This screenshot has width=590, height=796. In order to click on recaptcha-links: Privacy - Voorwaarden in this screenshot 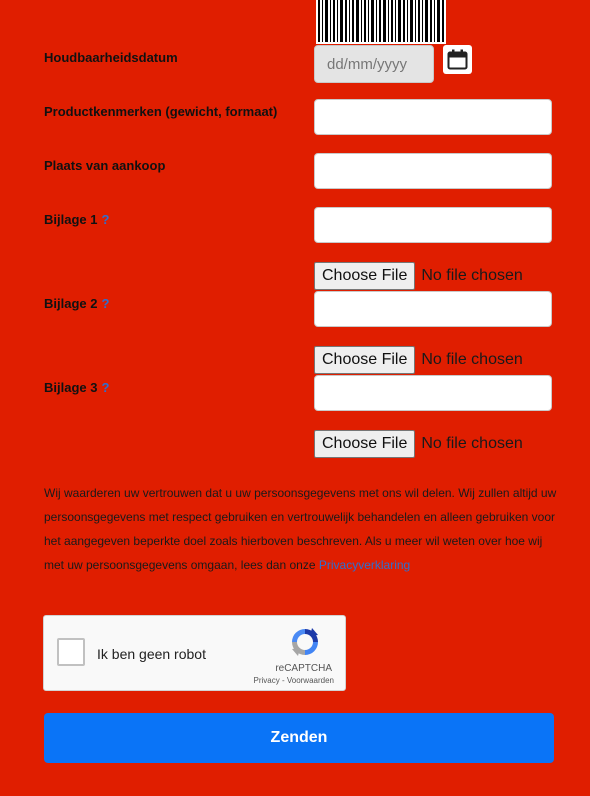, I will do `click(294, 680)`.